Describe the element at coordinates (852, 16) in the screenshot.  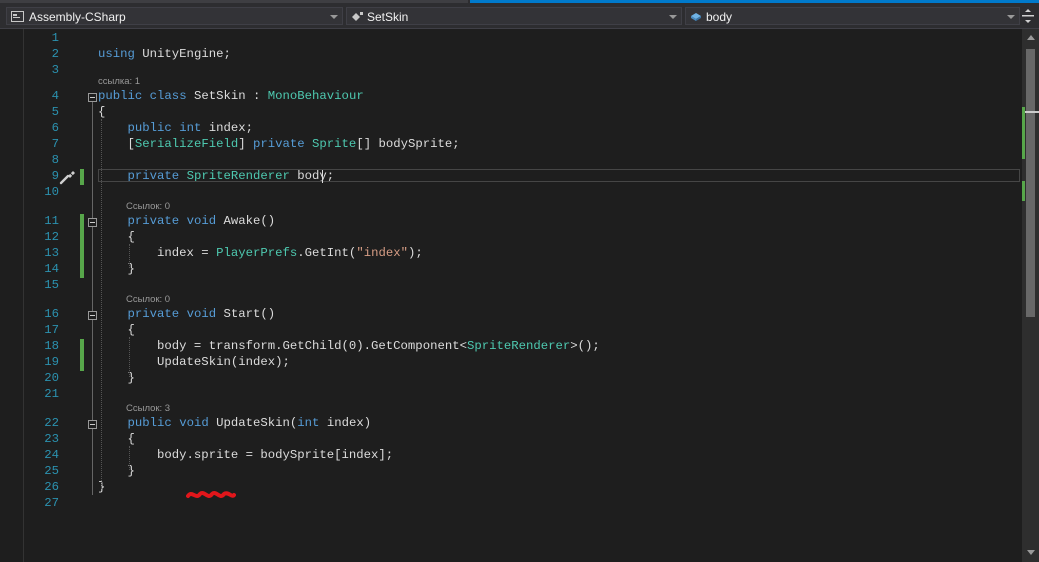
I see `member-dropdown: body` at that location.